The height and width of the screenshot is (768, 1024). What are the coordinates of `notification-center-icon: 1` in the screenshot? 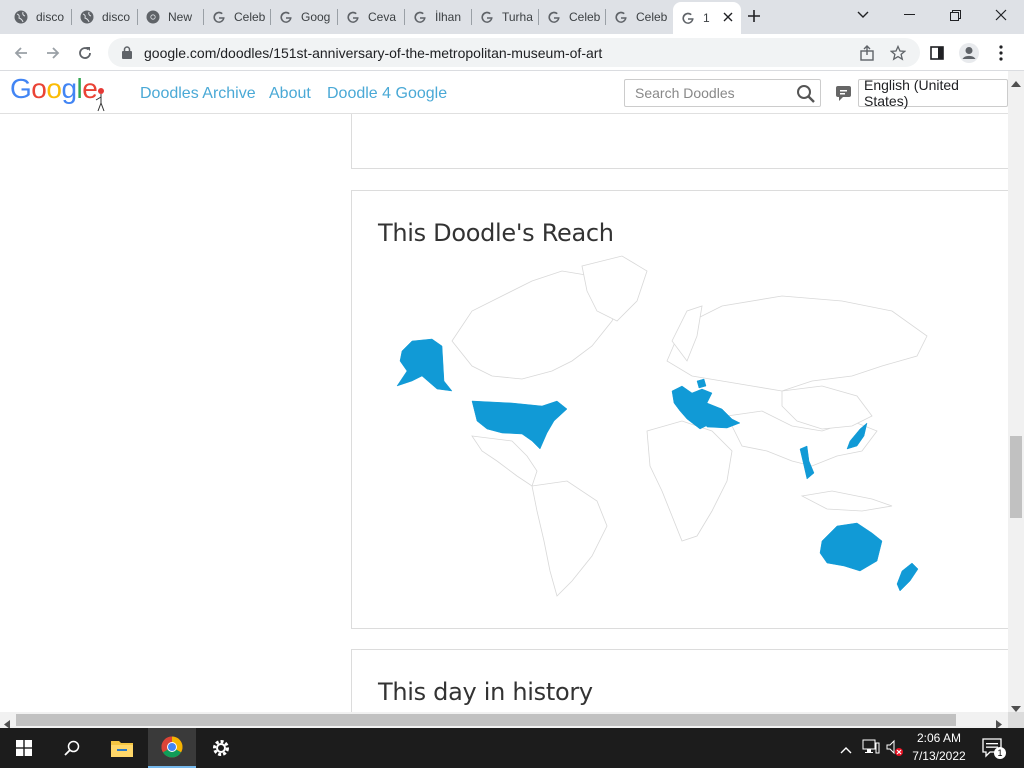 It's located at (994, 750).